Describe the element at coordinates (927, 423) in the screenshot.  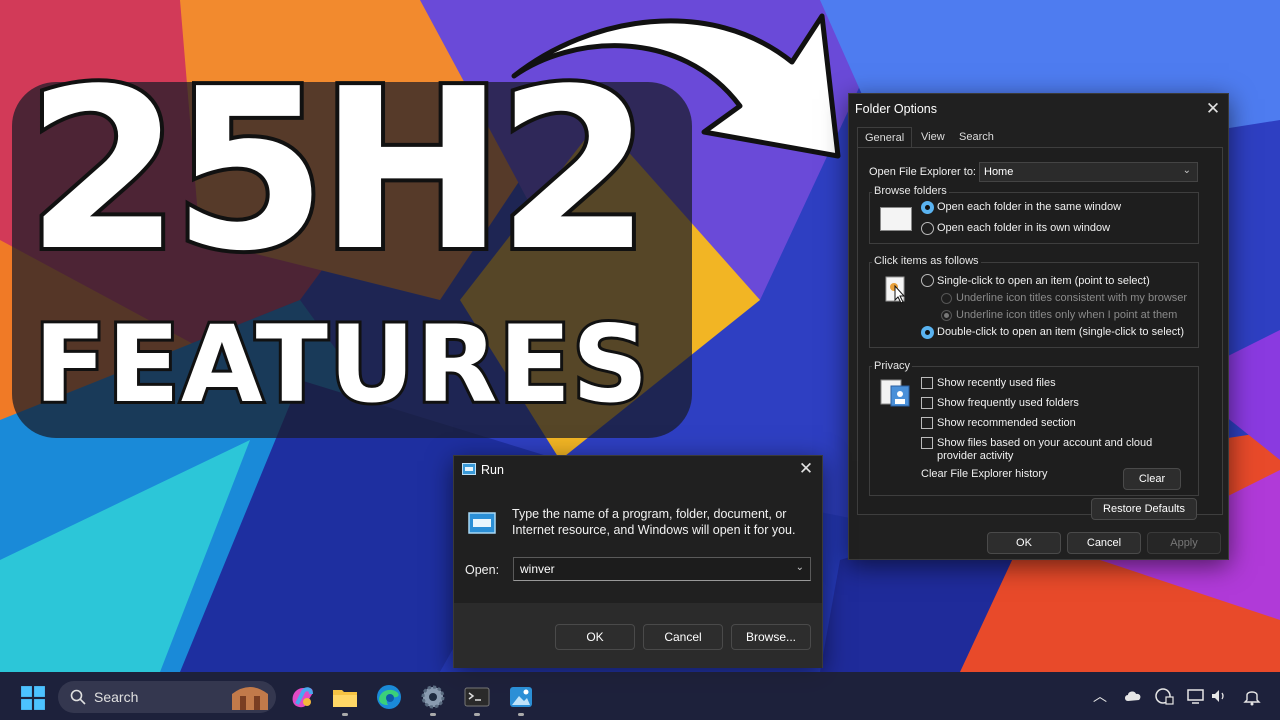
I see `checkbox-recommended` at that location.